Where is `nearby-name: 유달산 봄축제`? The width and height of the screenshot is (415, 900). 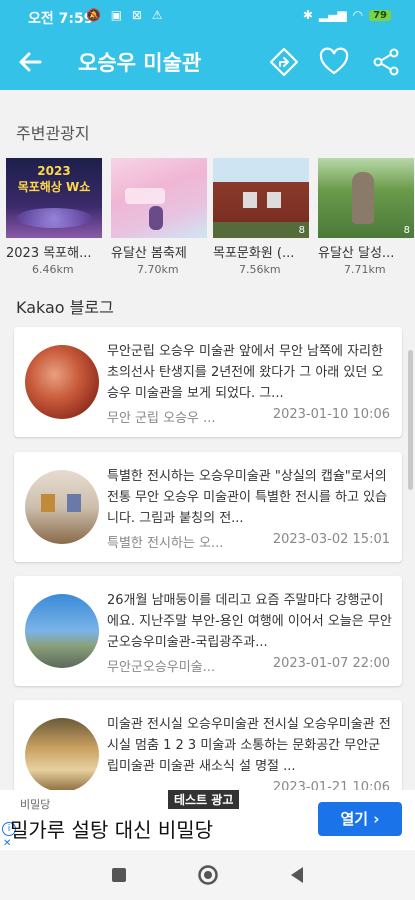 nearby-name: 유달산 봄축제 is located at coordinates (149, 253).